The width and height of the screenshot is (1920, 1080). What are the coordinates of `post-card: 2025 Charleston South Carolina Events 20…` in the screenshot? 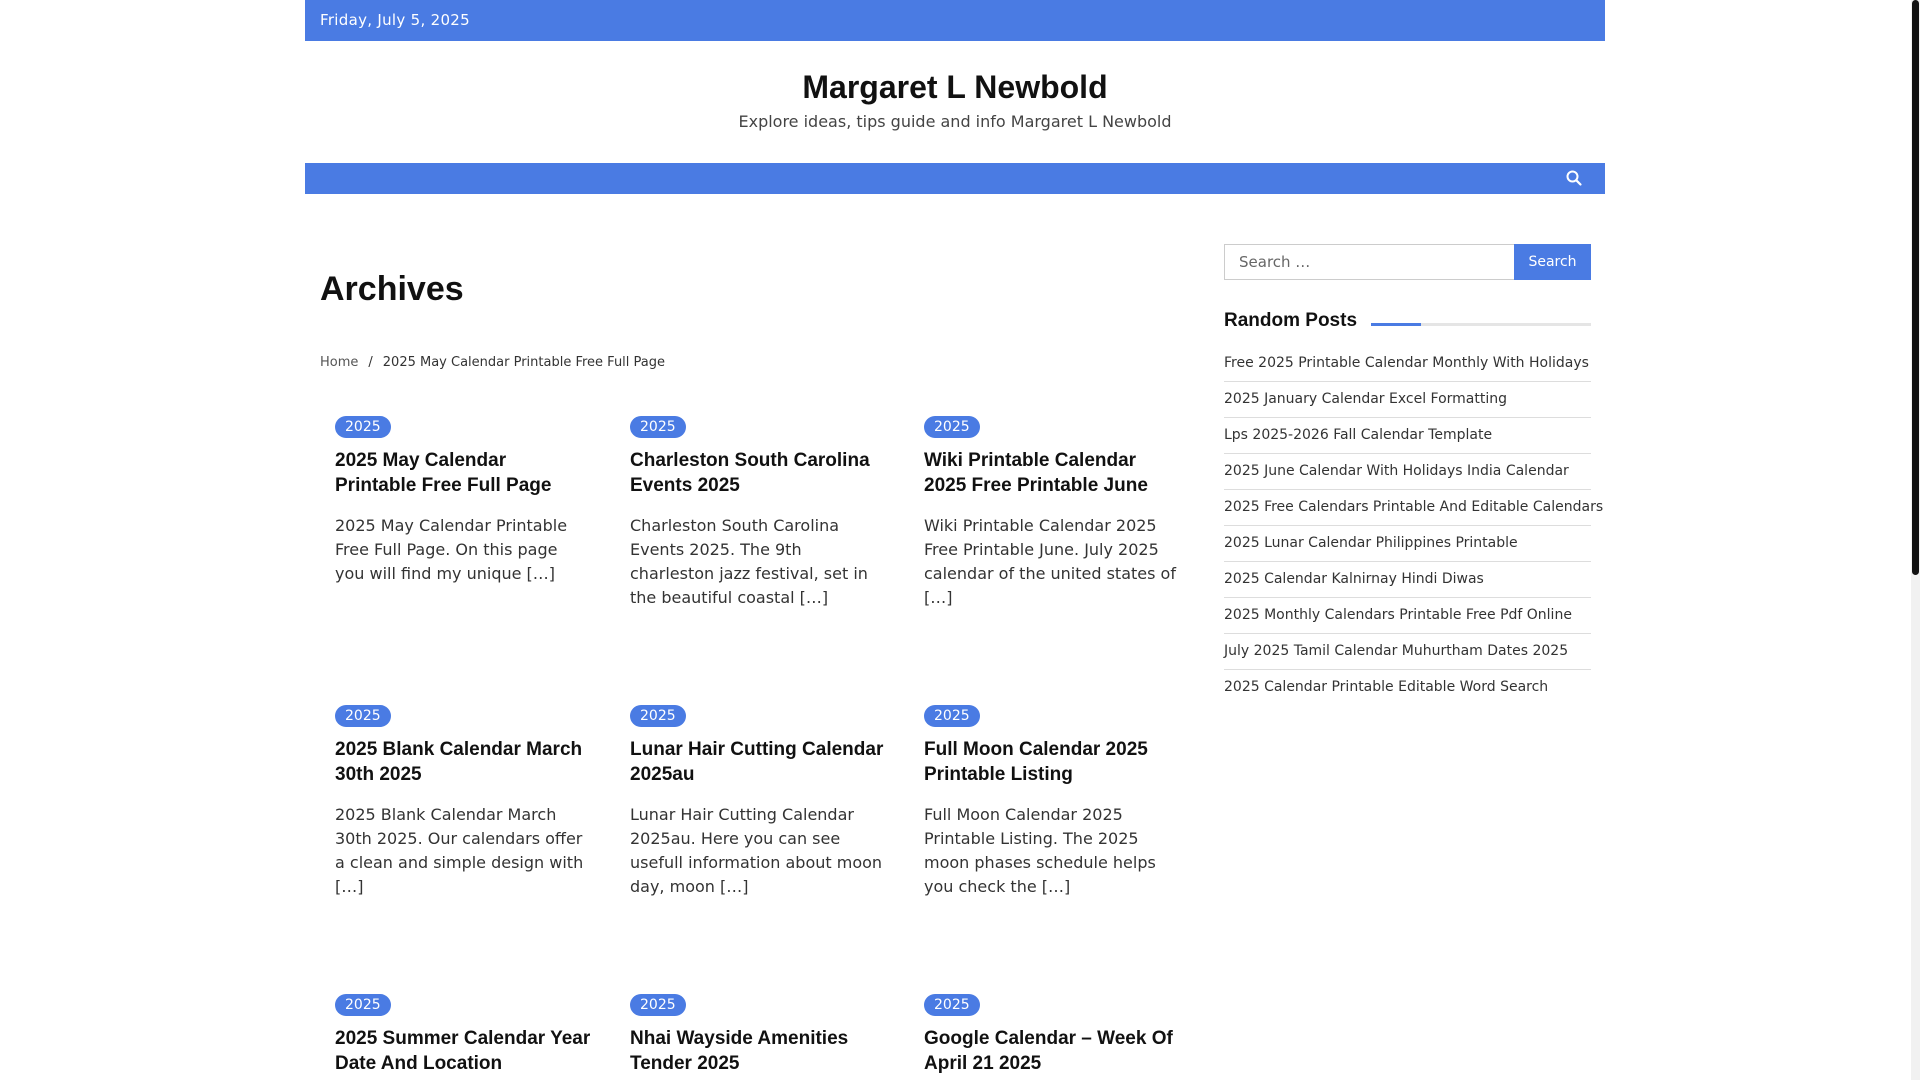 It's located at (758, 513).